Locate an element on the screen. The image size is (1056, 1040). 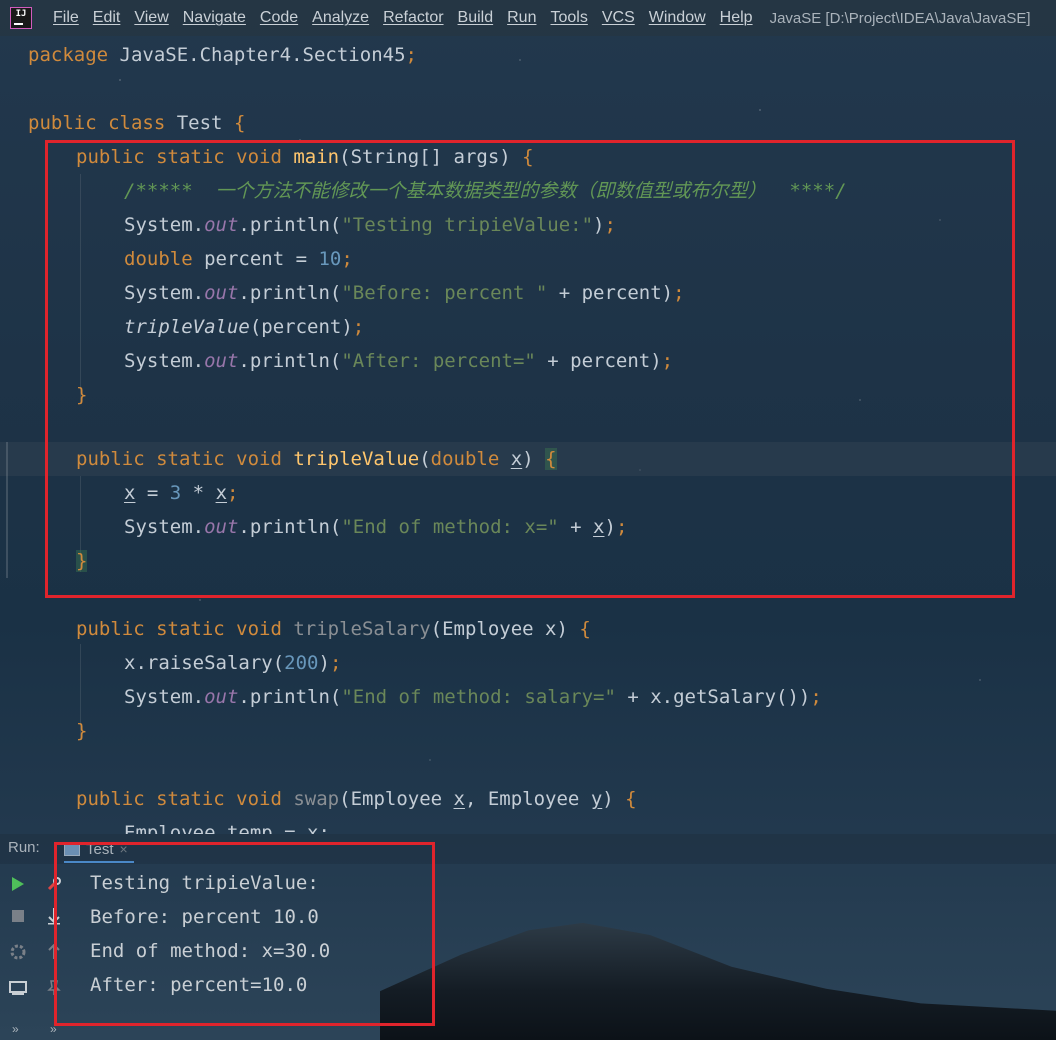
run-toolbar is located at coordinates (30, 952).